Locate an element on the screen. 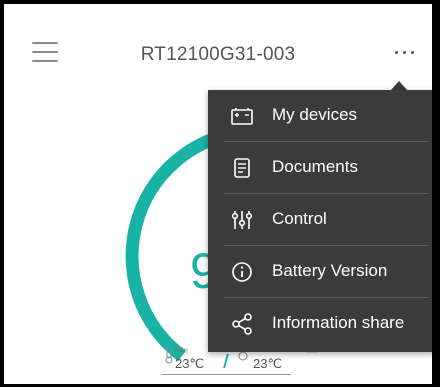 The width and height of the screenshot is (440, 387). info-icon is located at coordinates (242, 272).